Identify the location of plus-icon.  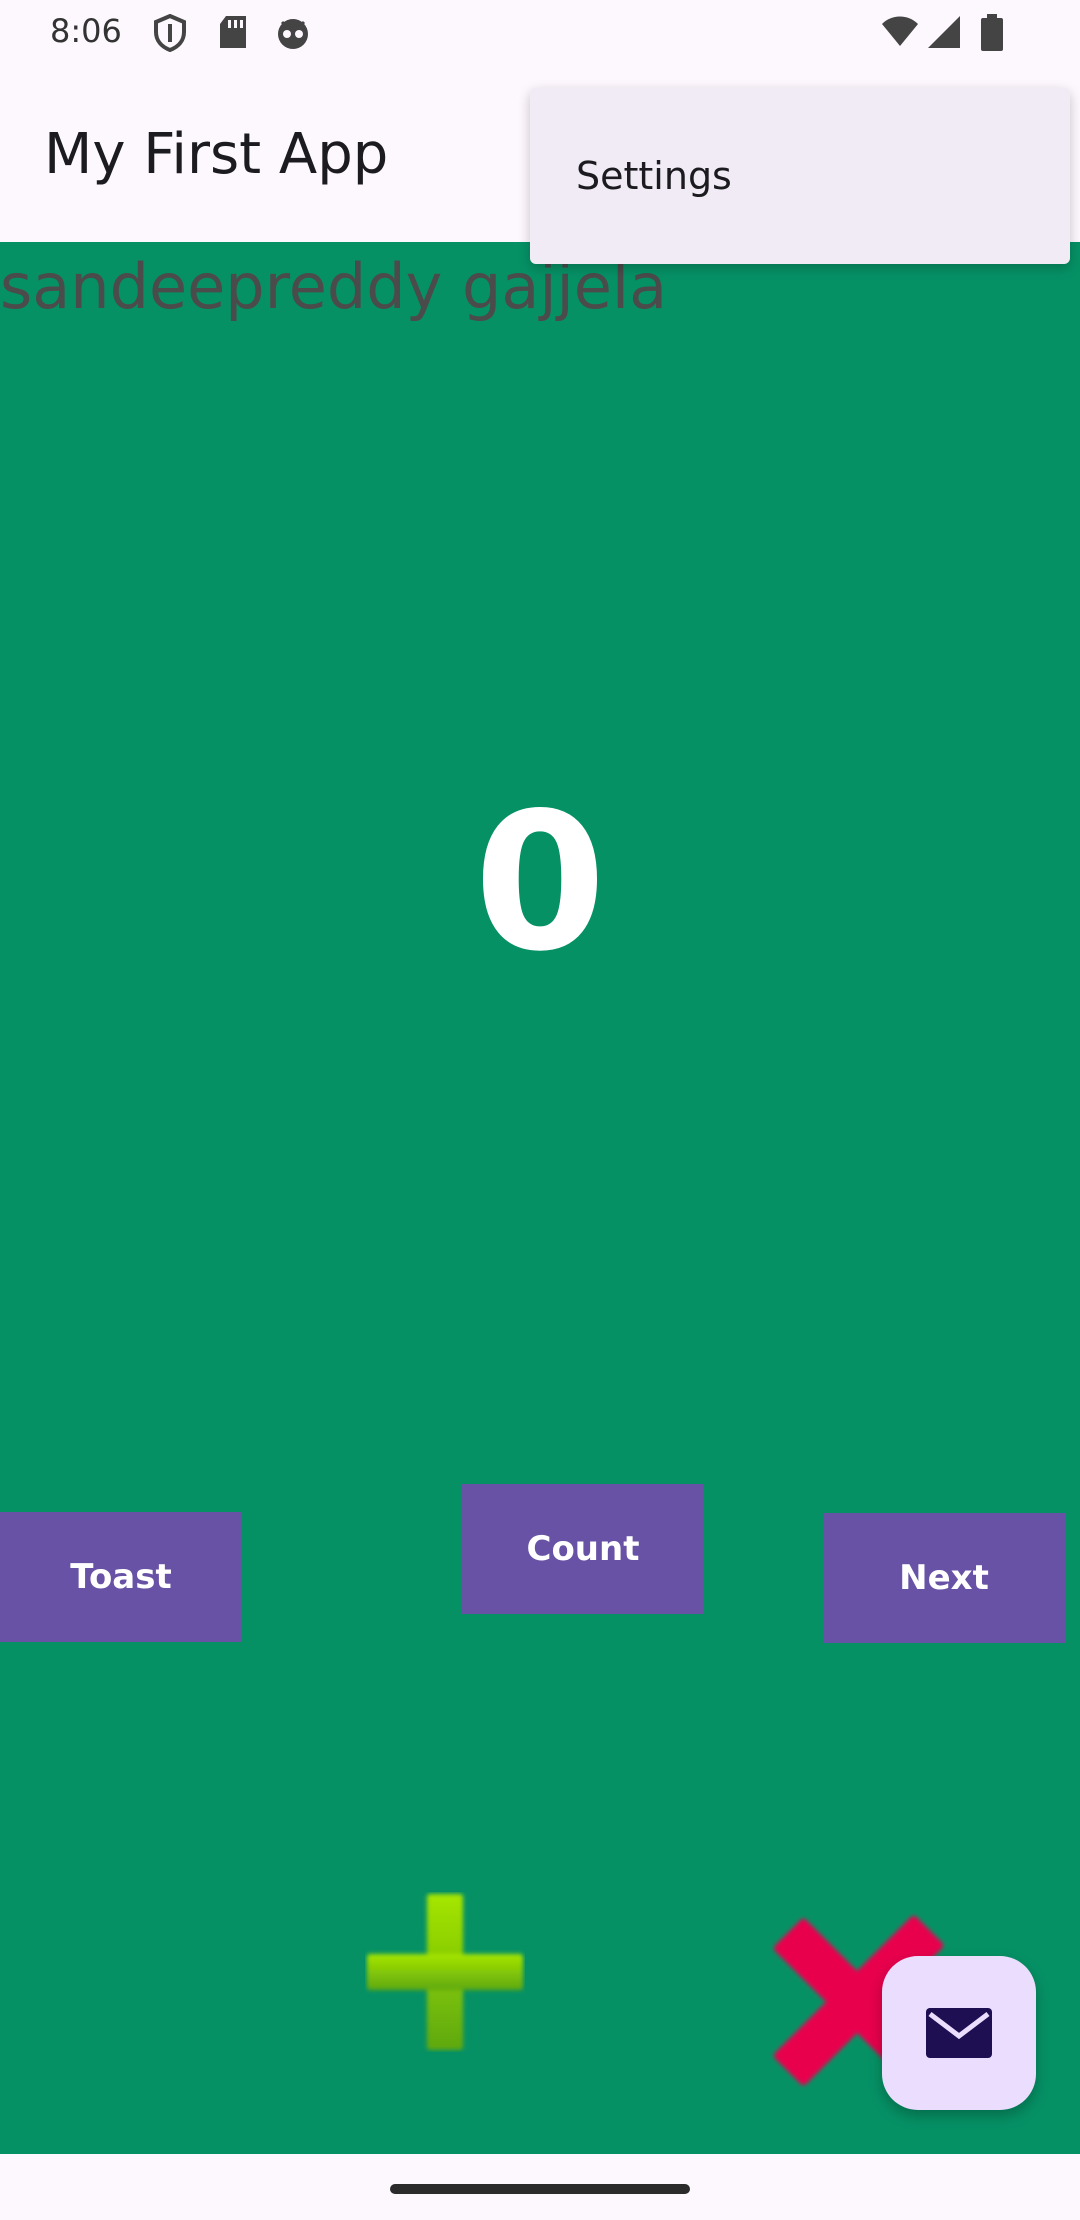
(445, 1972).